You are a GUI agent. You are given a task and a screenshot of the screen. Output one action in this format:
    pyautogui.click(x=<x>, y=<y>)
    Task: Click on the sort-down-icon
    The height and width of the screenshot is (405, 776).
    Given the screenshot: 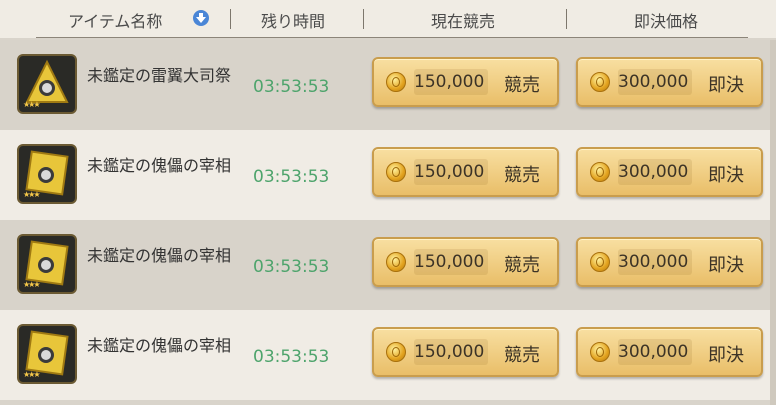 What is the action you would take?
    pyautogui.click(x=201, y=18)
    